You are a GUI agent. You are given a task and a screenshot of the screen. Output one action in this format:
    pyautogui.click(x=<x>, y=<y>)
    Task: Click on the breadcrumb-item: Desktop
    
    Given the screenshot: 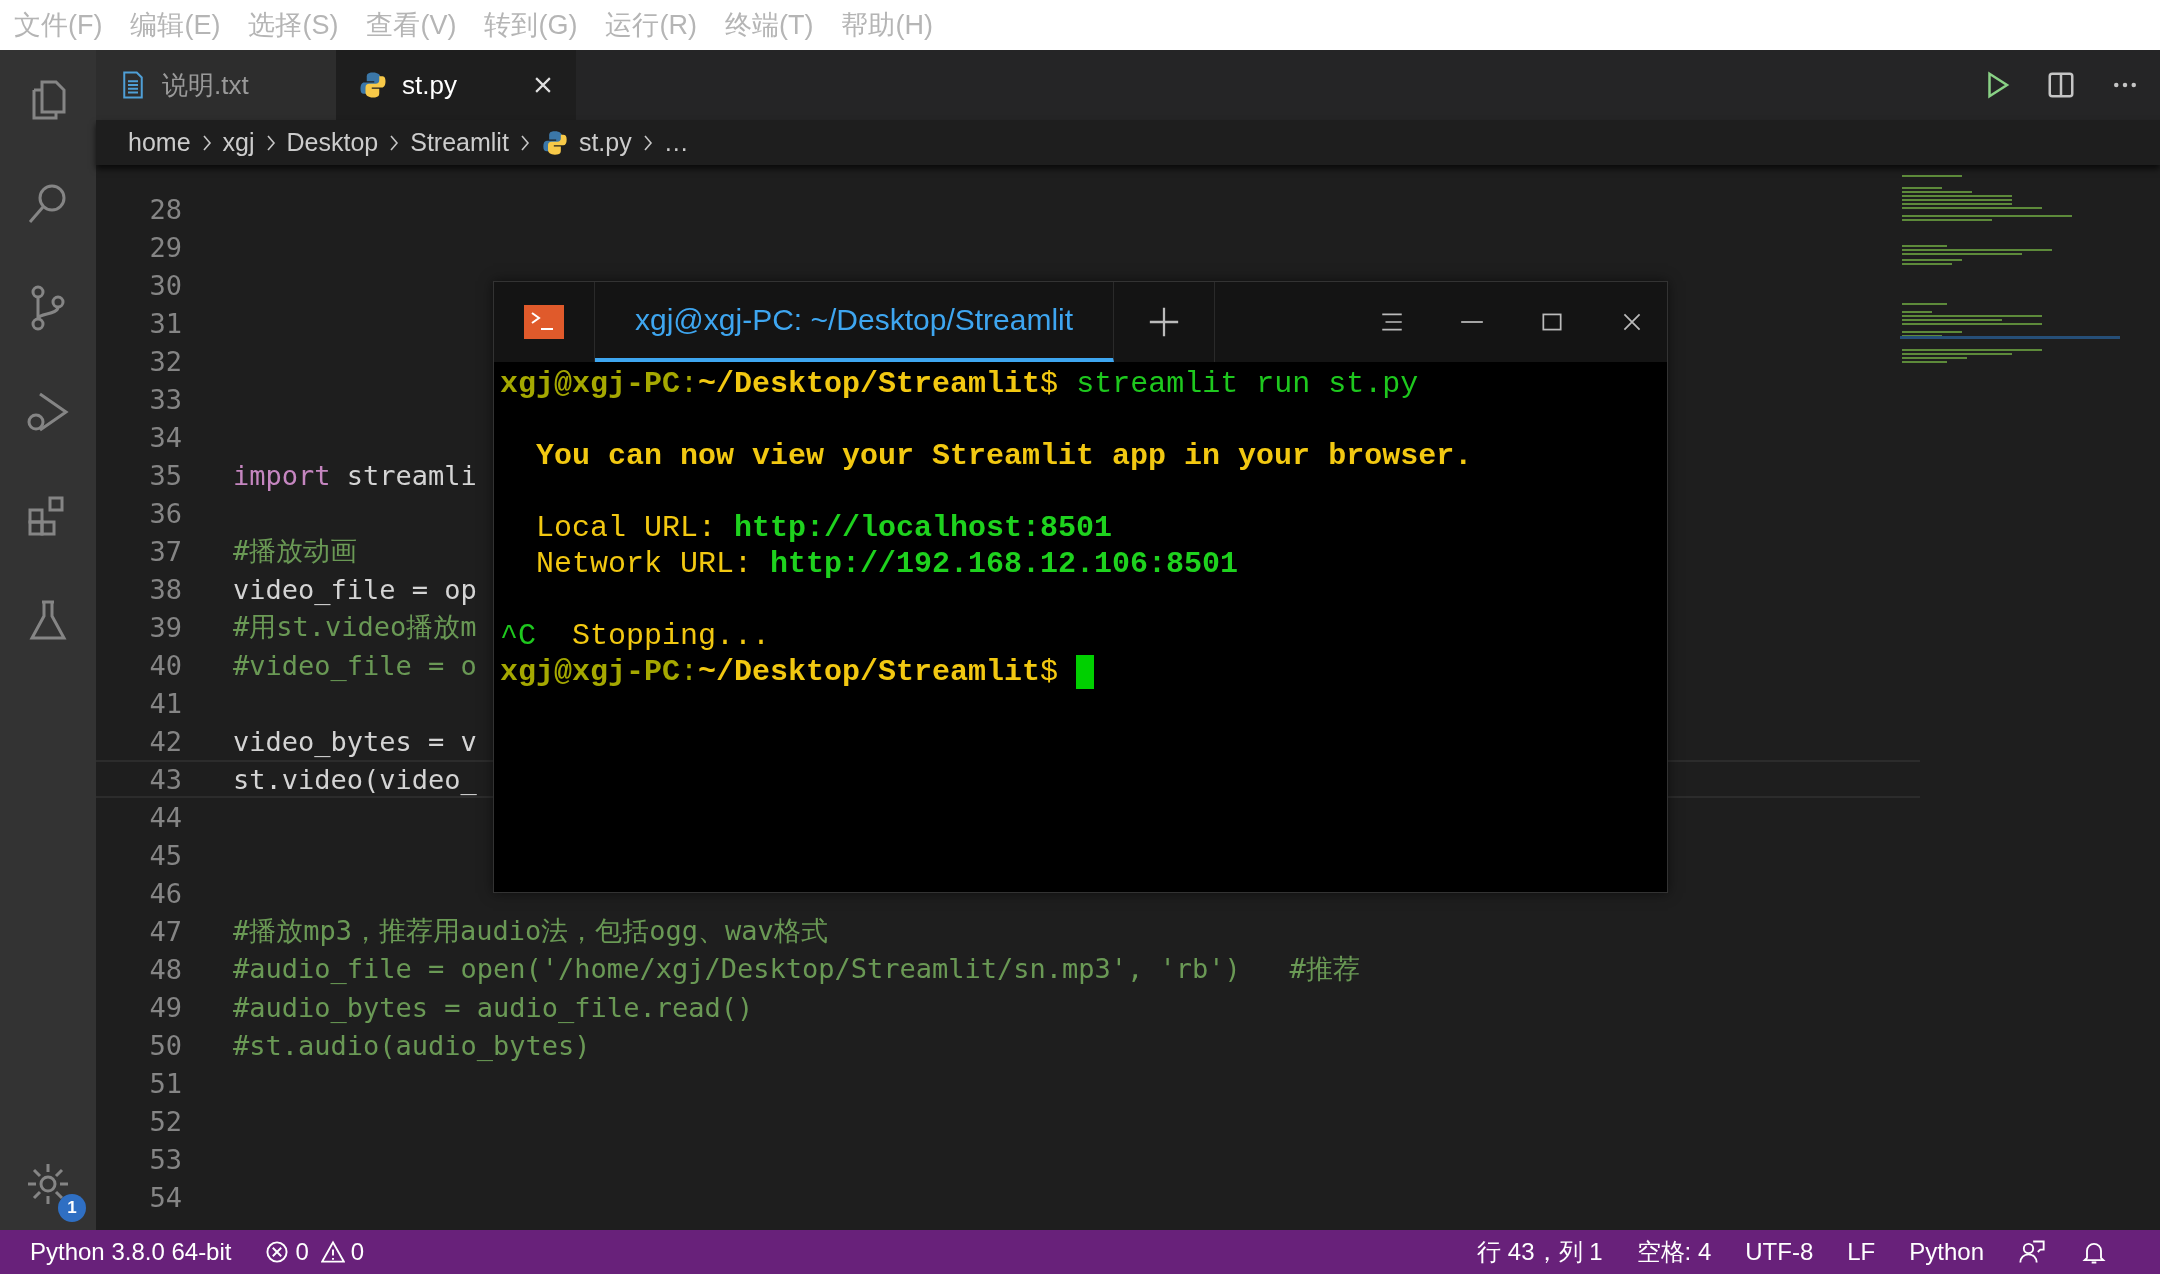 What is the action you would take?
    pyautogui.click(x=332, y=142)
    